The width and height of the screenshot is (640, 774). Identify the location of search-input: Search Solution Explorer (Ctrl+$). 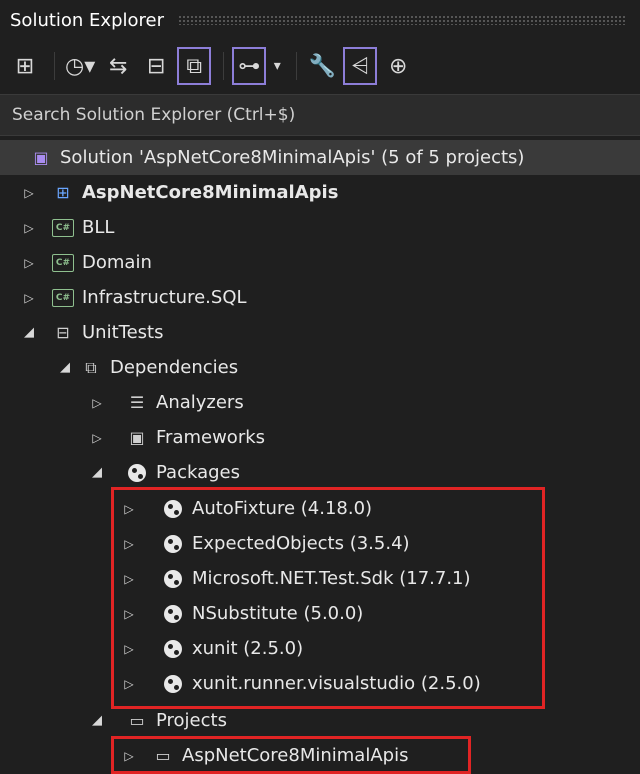
(320, 115).